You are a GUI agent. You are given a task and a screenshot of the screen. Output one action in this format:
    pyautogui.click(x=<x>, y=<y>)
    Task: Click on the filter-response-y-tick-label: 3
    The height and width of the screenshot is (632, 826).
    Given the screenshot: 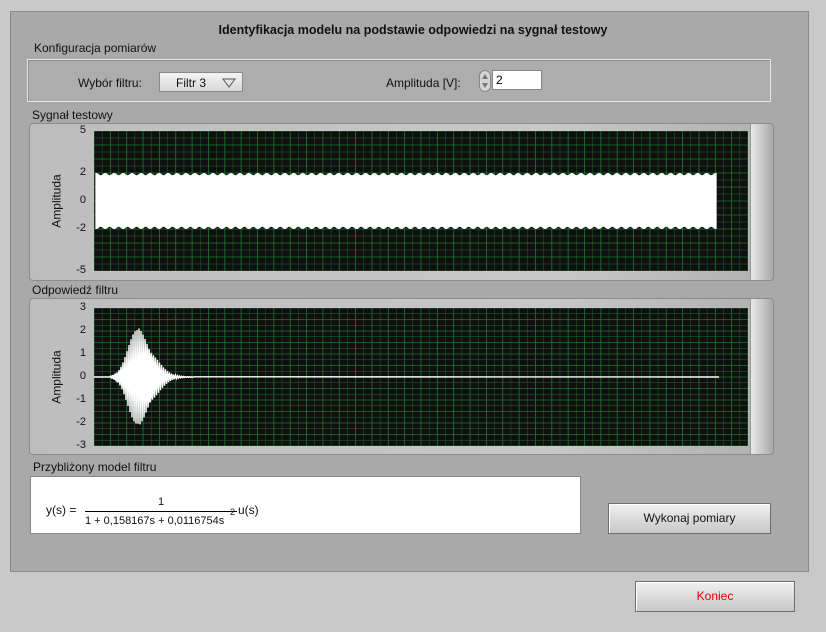 What is the action you would take?
    pyautogui.click(x=82, y=307)
    